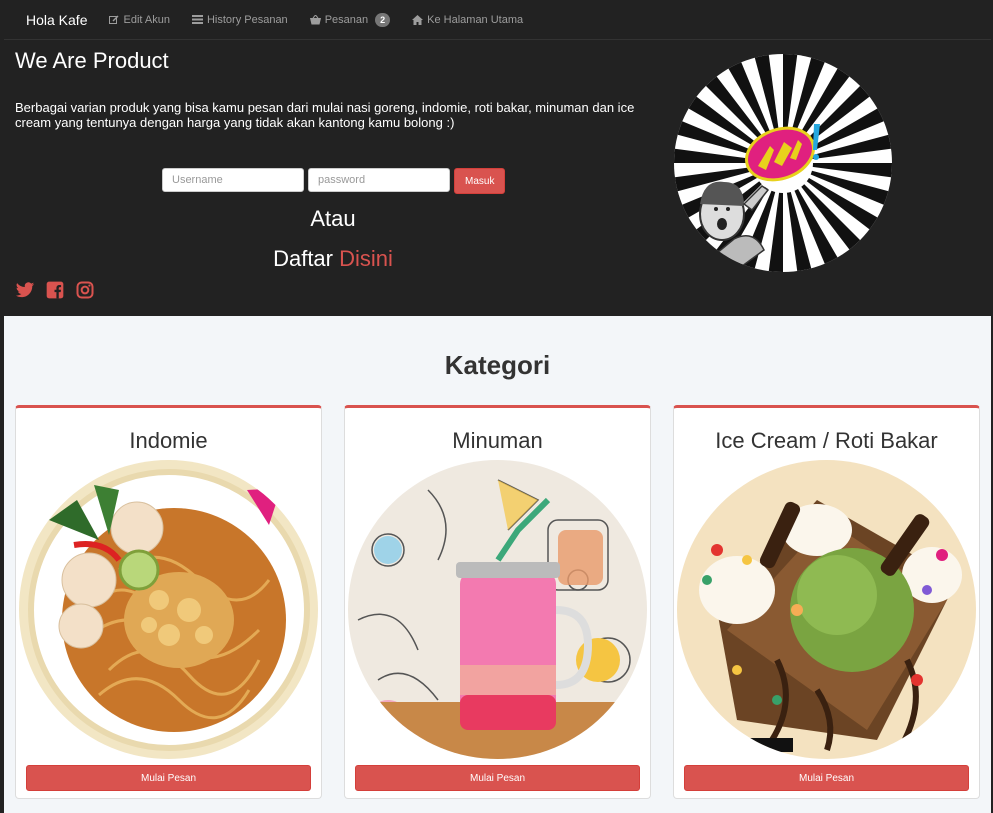 Image resolution: width=993 pixels, height=813 pixels. I want to click on facebook-icon, so click(55, 290).